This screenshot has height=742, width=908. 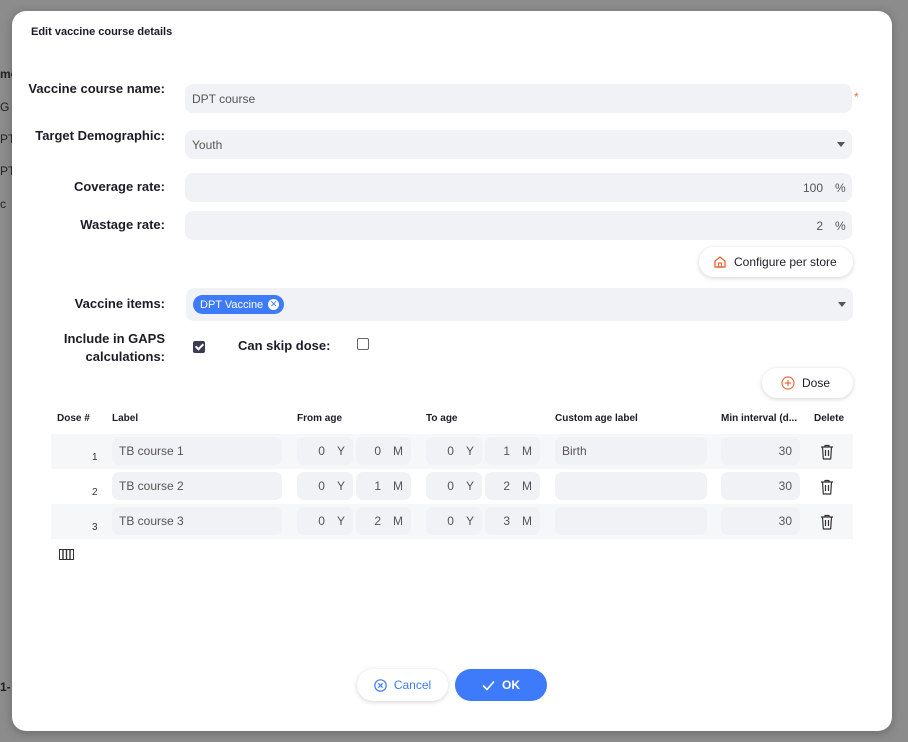 I want to click on gaps-label: Include in GAPS calculations:, so click(x=114, y=347).